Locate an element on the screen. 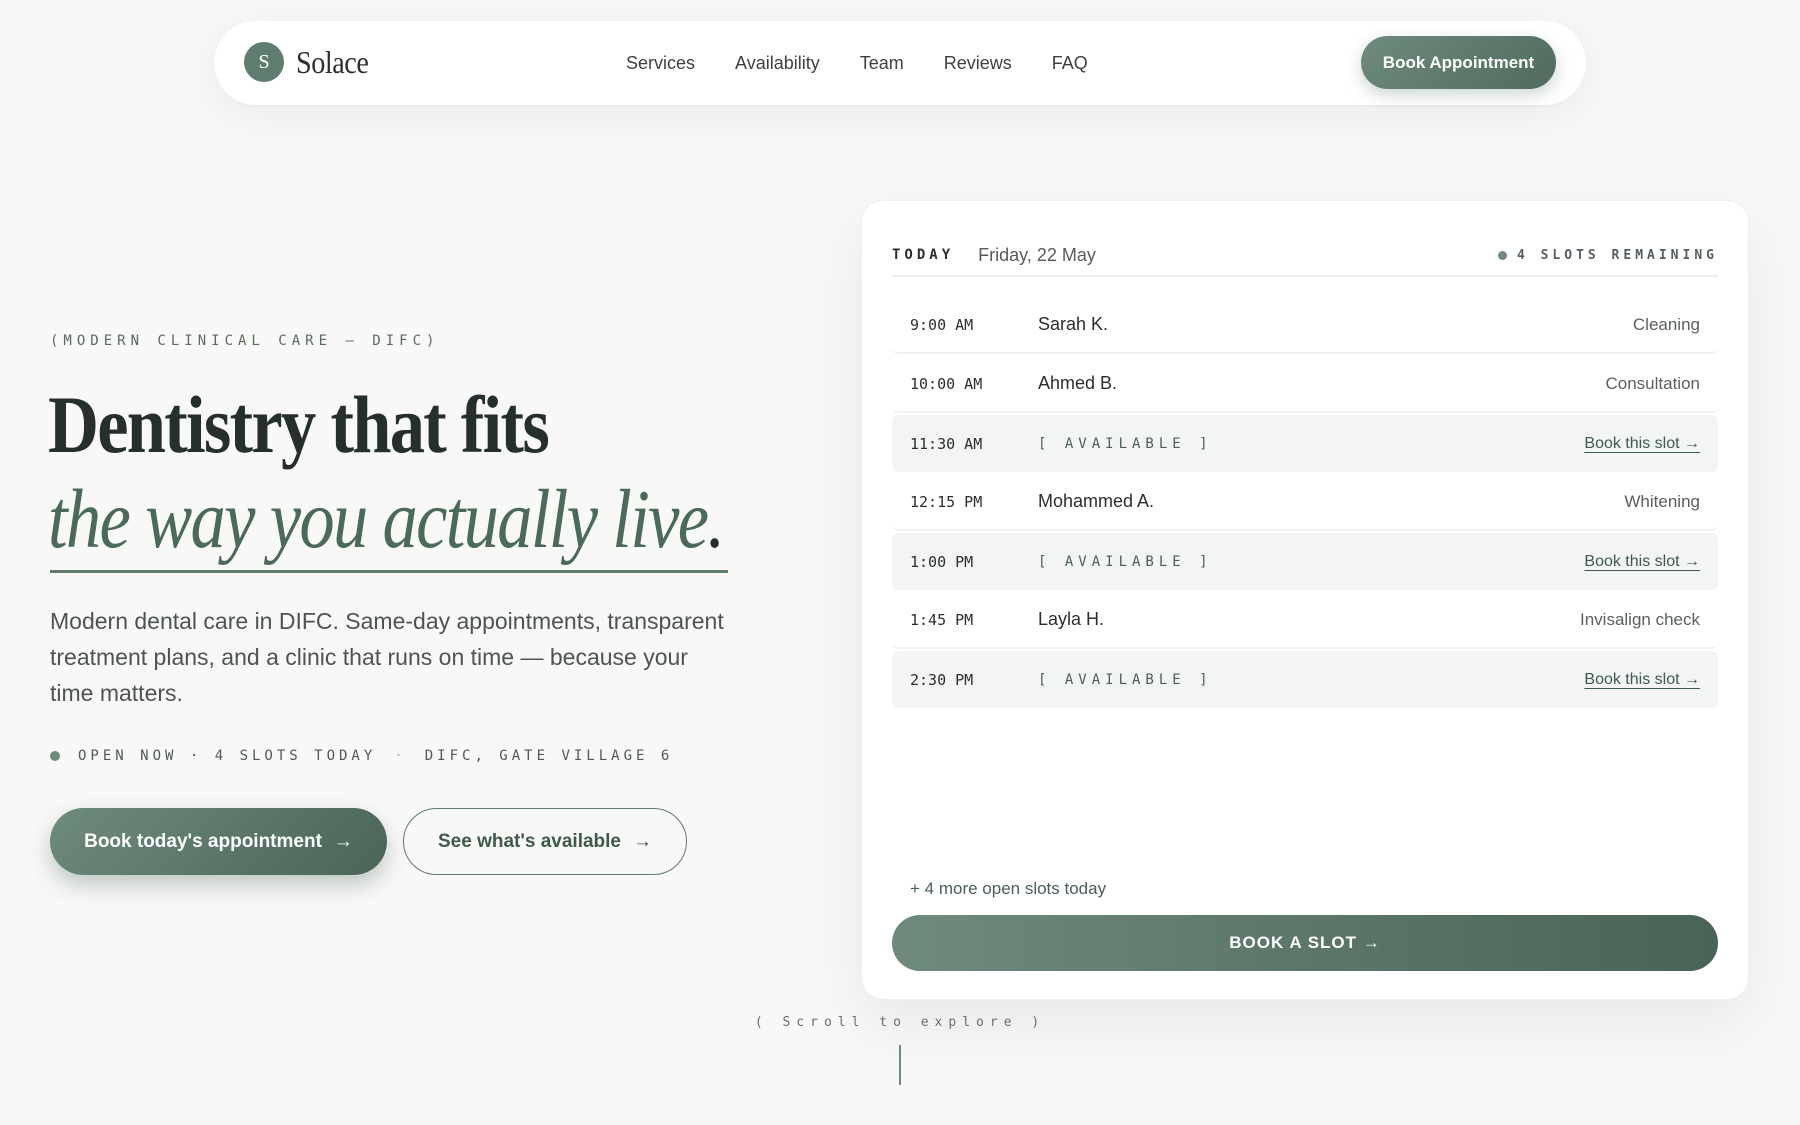 This screenshot has width=1800, height=1125. service-name: Whitening is located at coordinates (1662, 501).